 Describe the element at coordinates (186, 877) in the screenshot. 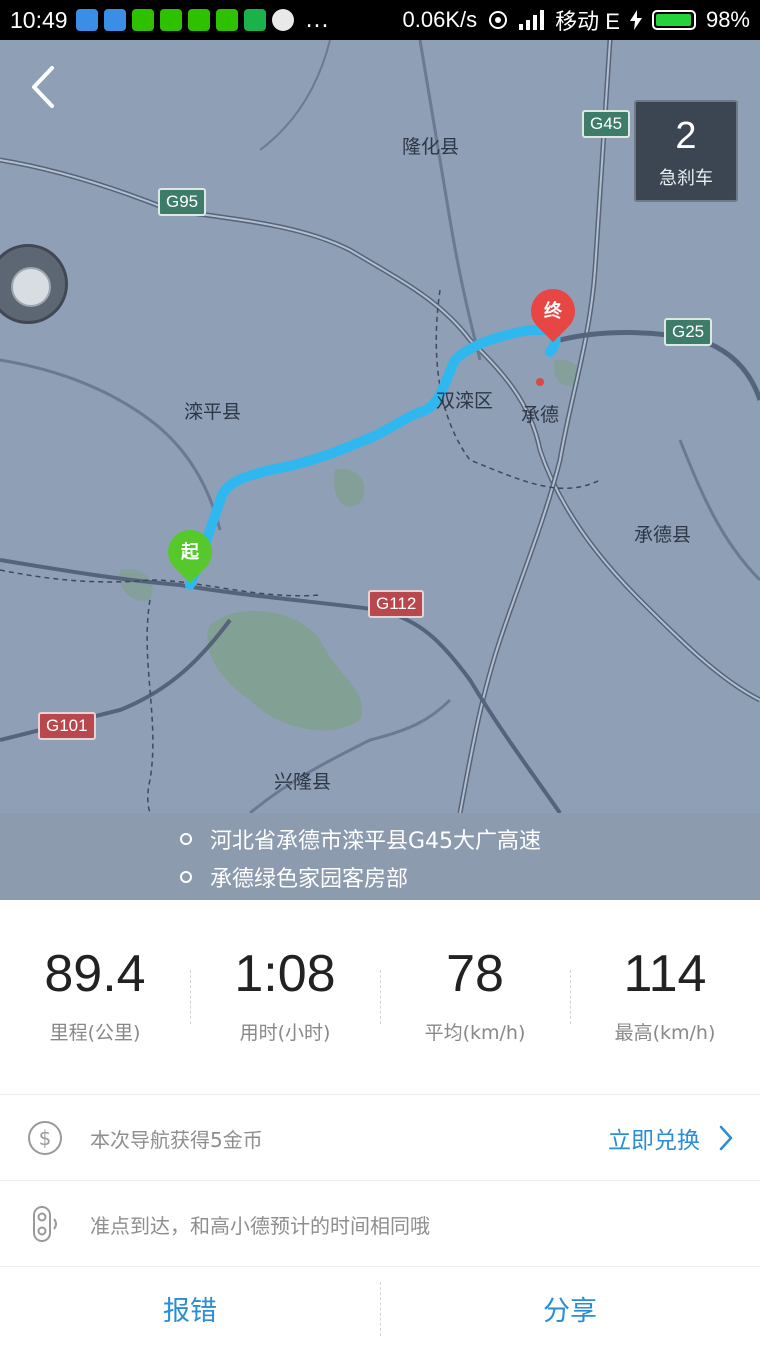

I see `end-dot-icon` at that location.